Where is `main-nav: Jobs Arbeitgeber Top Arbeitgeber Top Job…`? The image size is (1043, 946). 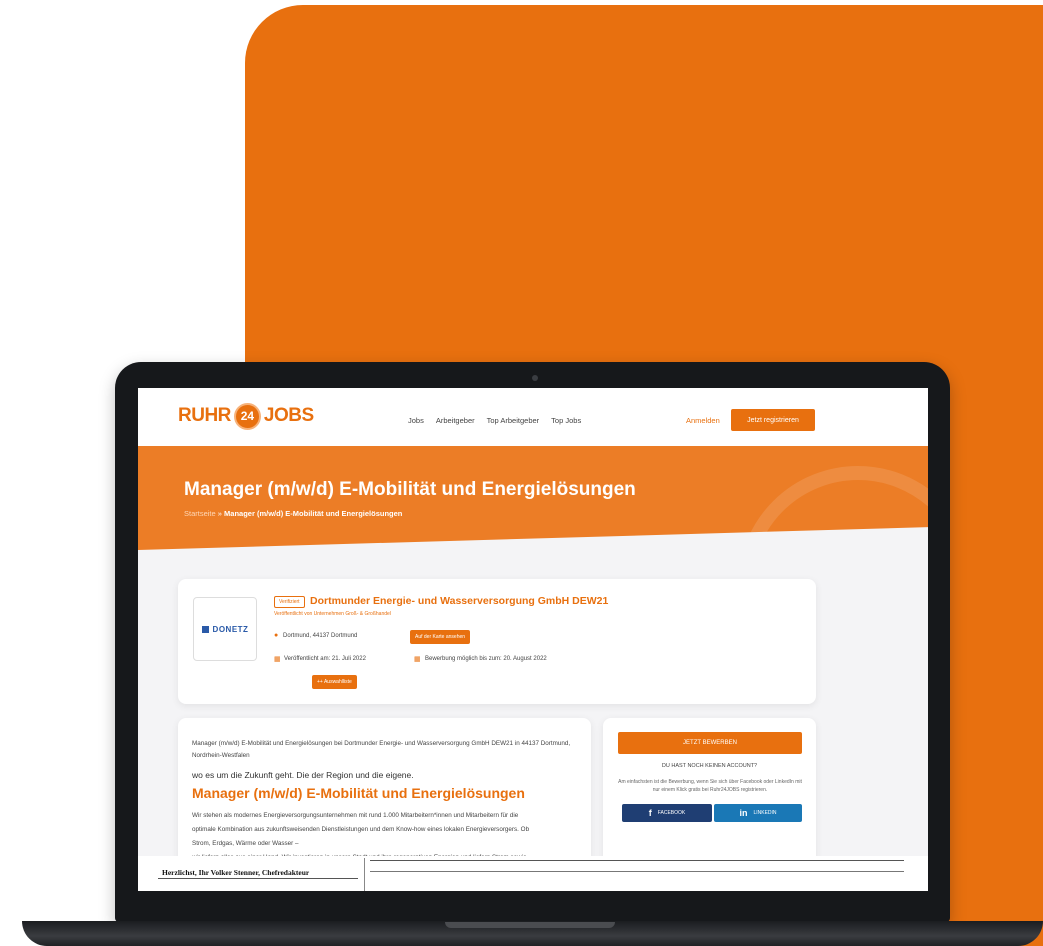 main-nav: Jobs Arbeitgeber Top Arbeitgeber Top Job… is located at coordinates (494, 420).